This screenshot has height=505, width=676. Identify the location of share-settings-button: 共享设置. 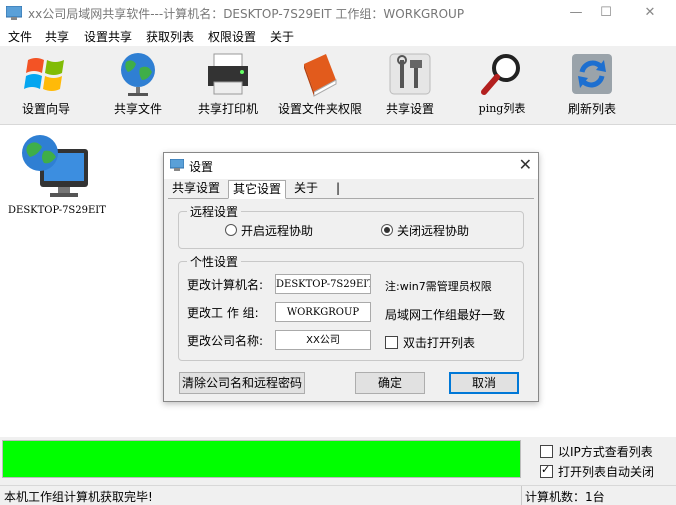
(410, 85).